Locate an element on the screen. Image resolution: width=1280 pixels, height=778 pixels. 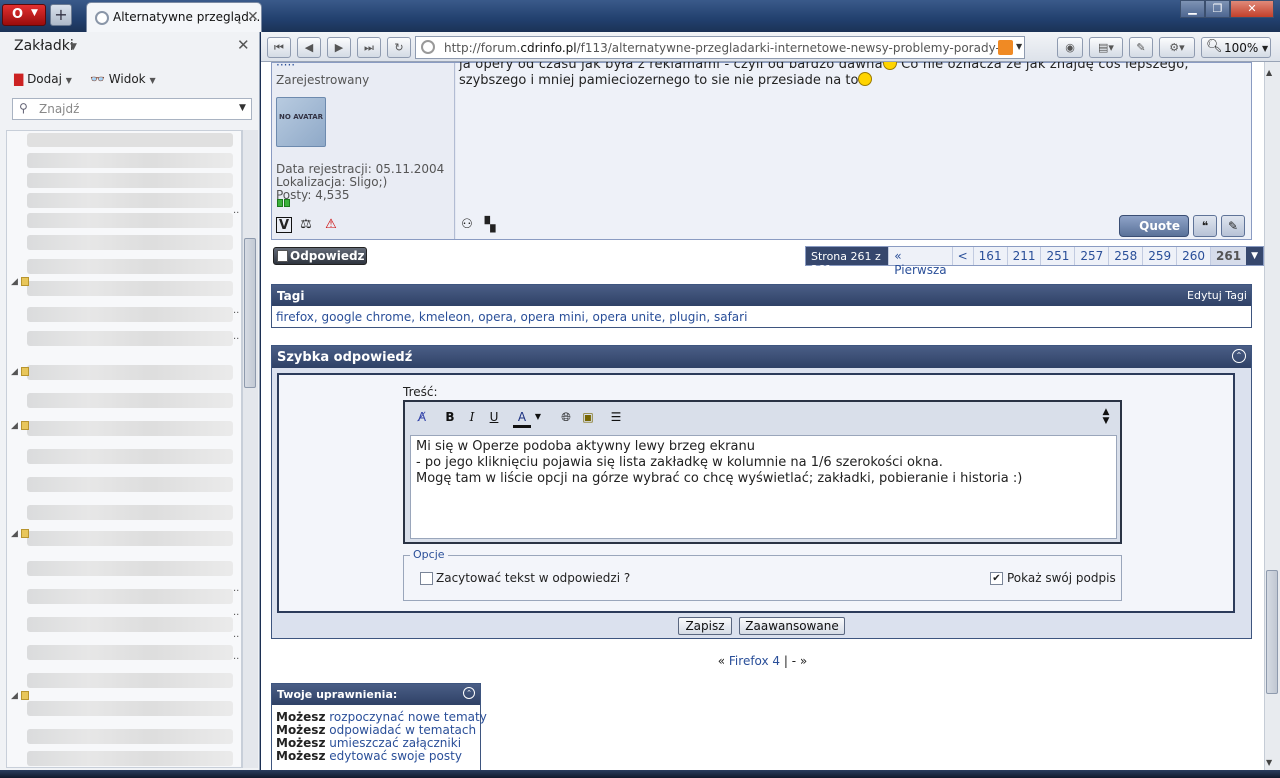
scroll-down-icon: ▼ is located at coordinates (1269, 762).